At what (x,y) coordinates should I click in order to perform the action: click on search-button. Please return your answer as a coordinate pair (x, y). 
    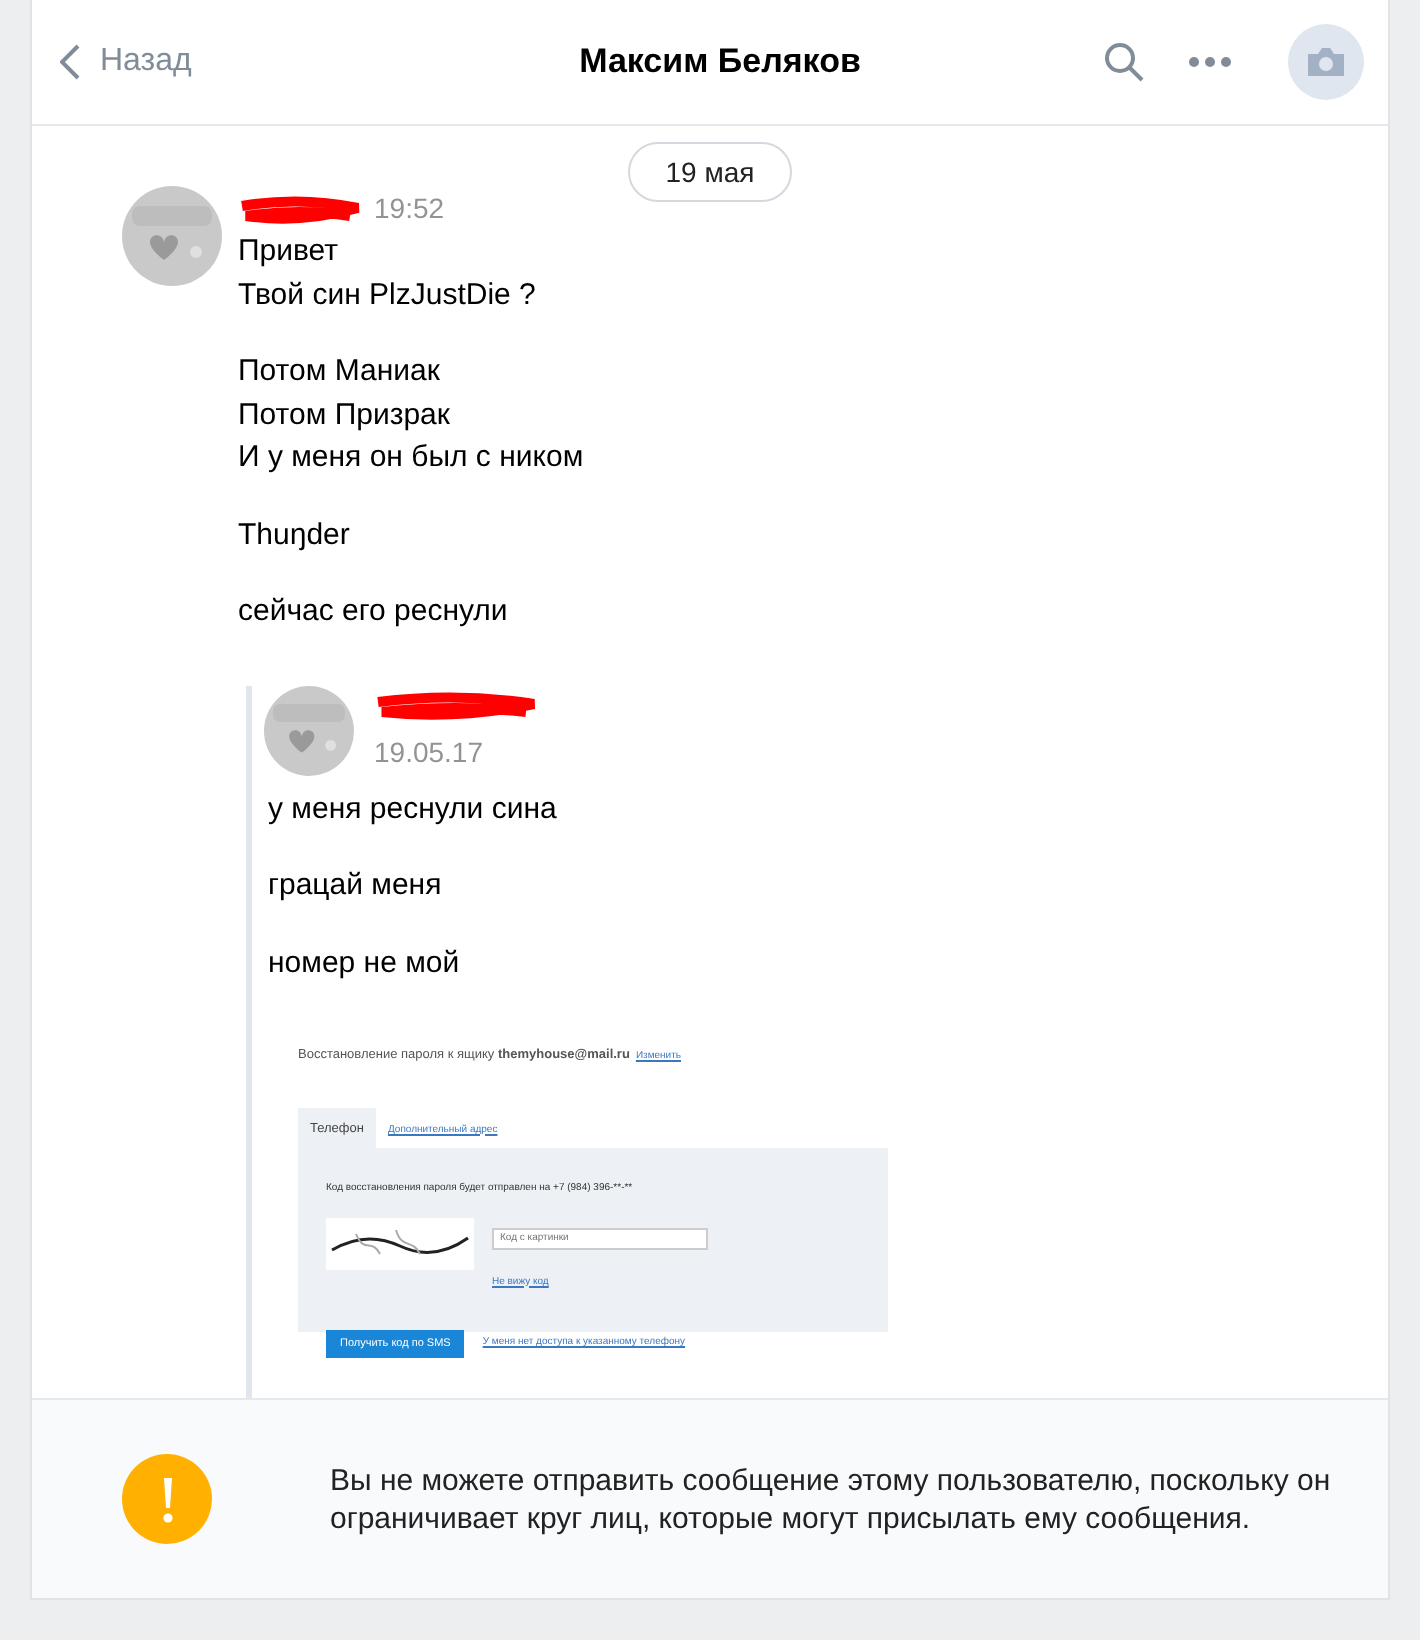
    Looking at the image, I should click on (1124, 62).